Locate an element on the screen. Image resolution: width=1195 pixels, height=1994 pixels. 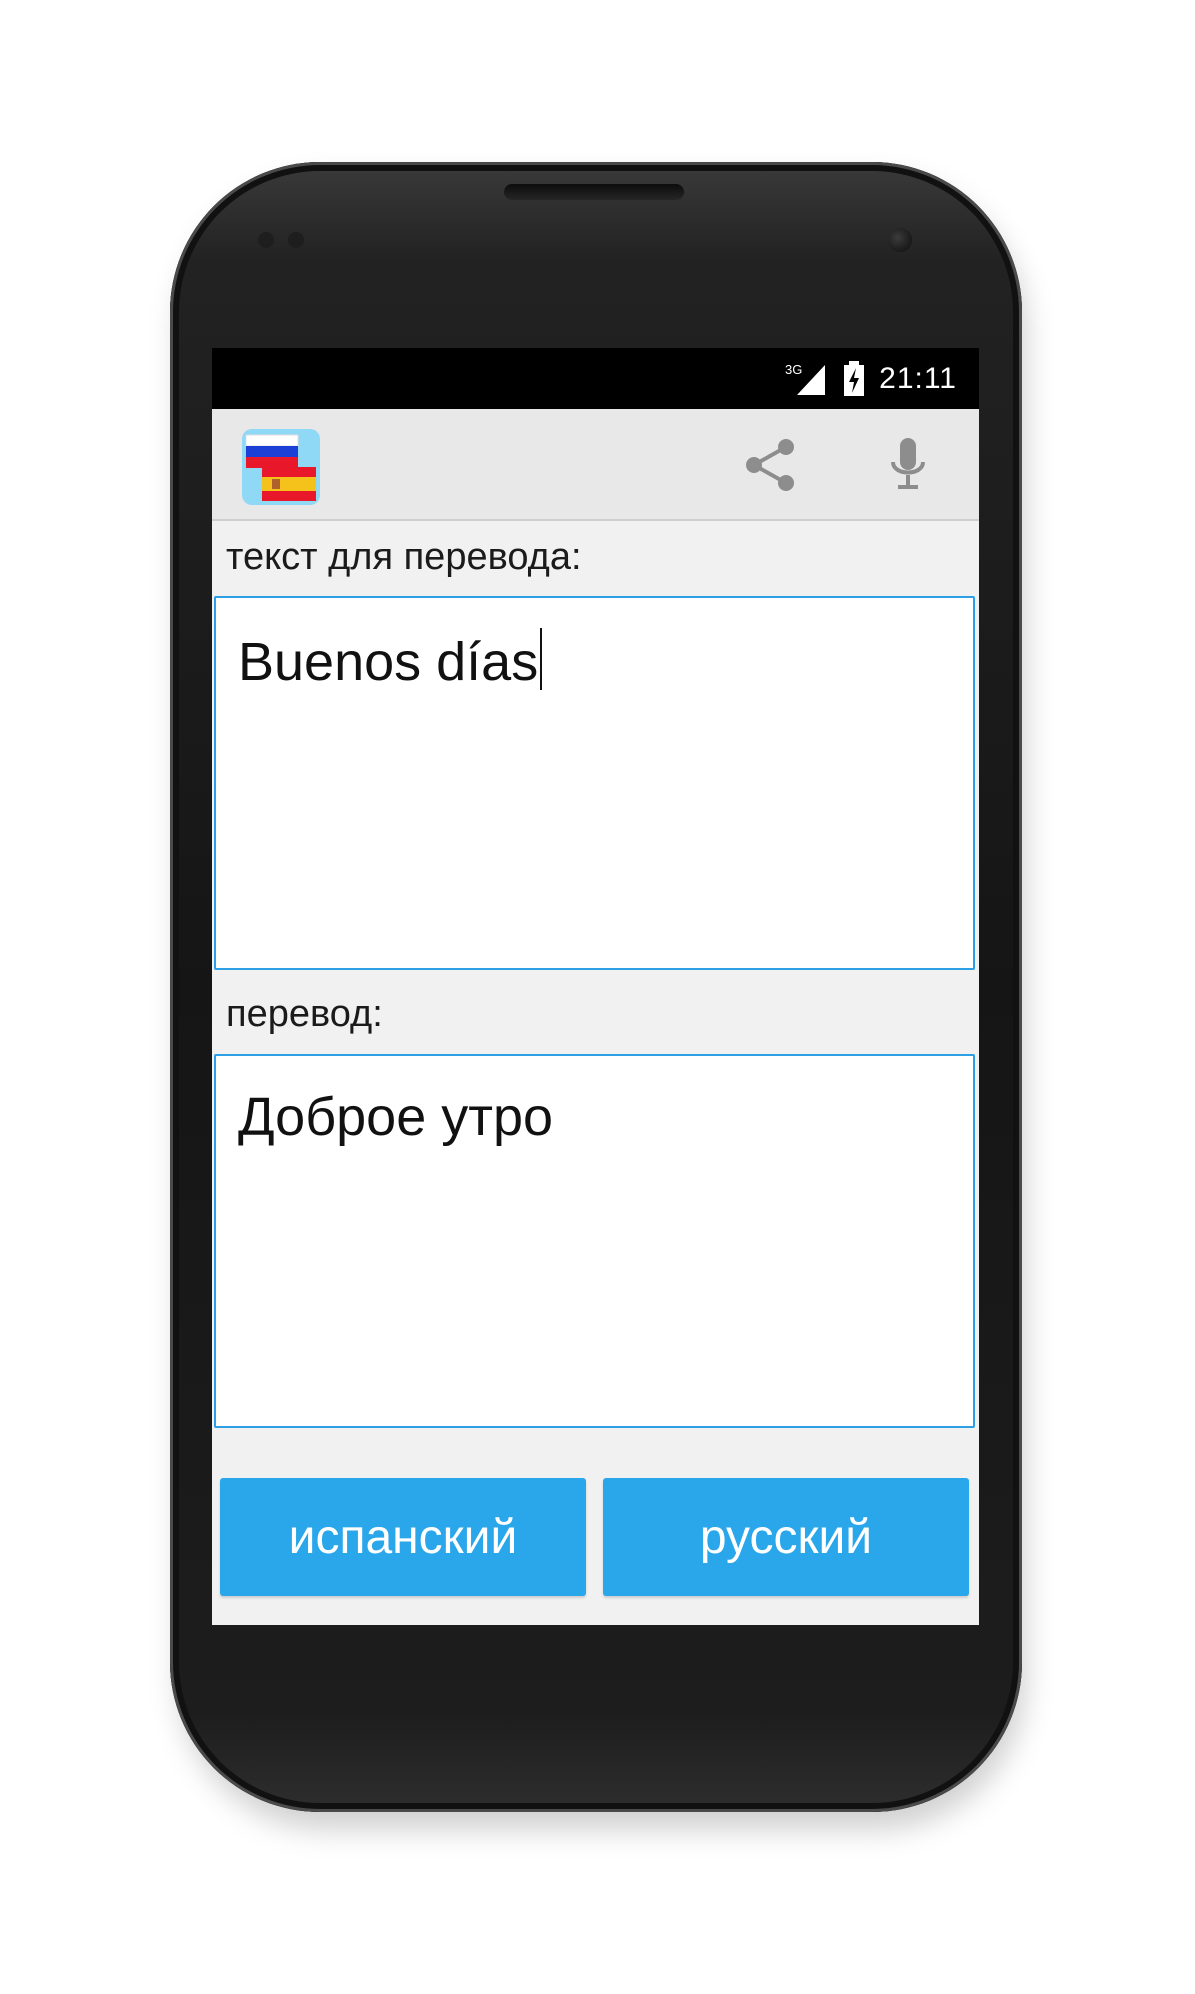
microphone-icon is located at coordinates (908, 463).